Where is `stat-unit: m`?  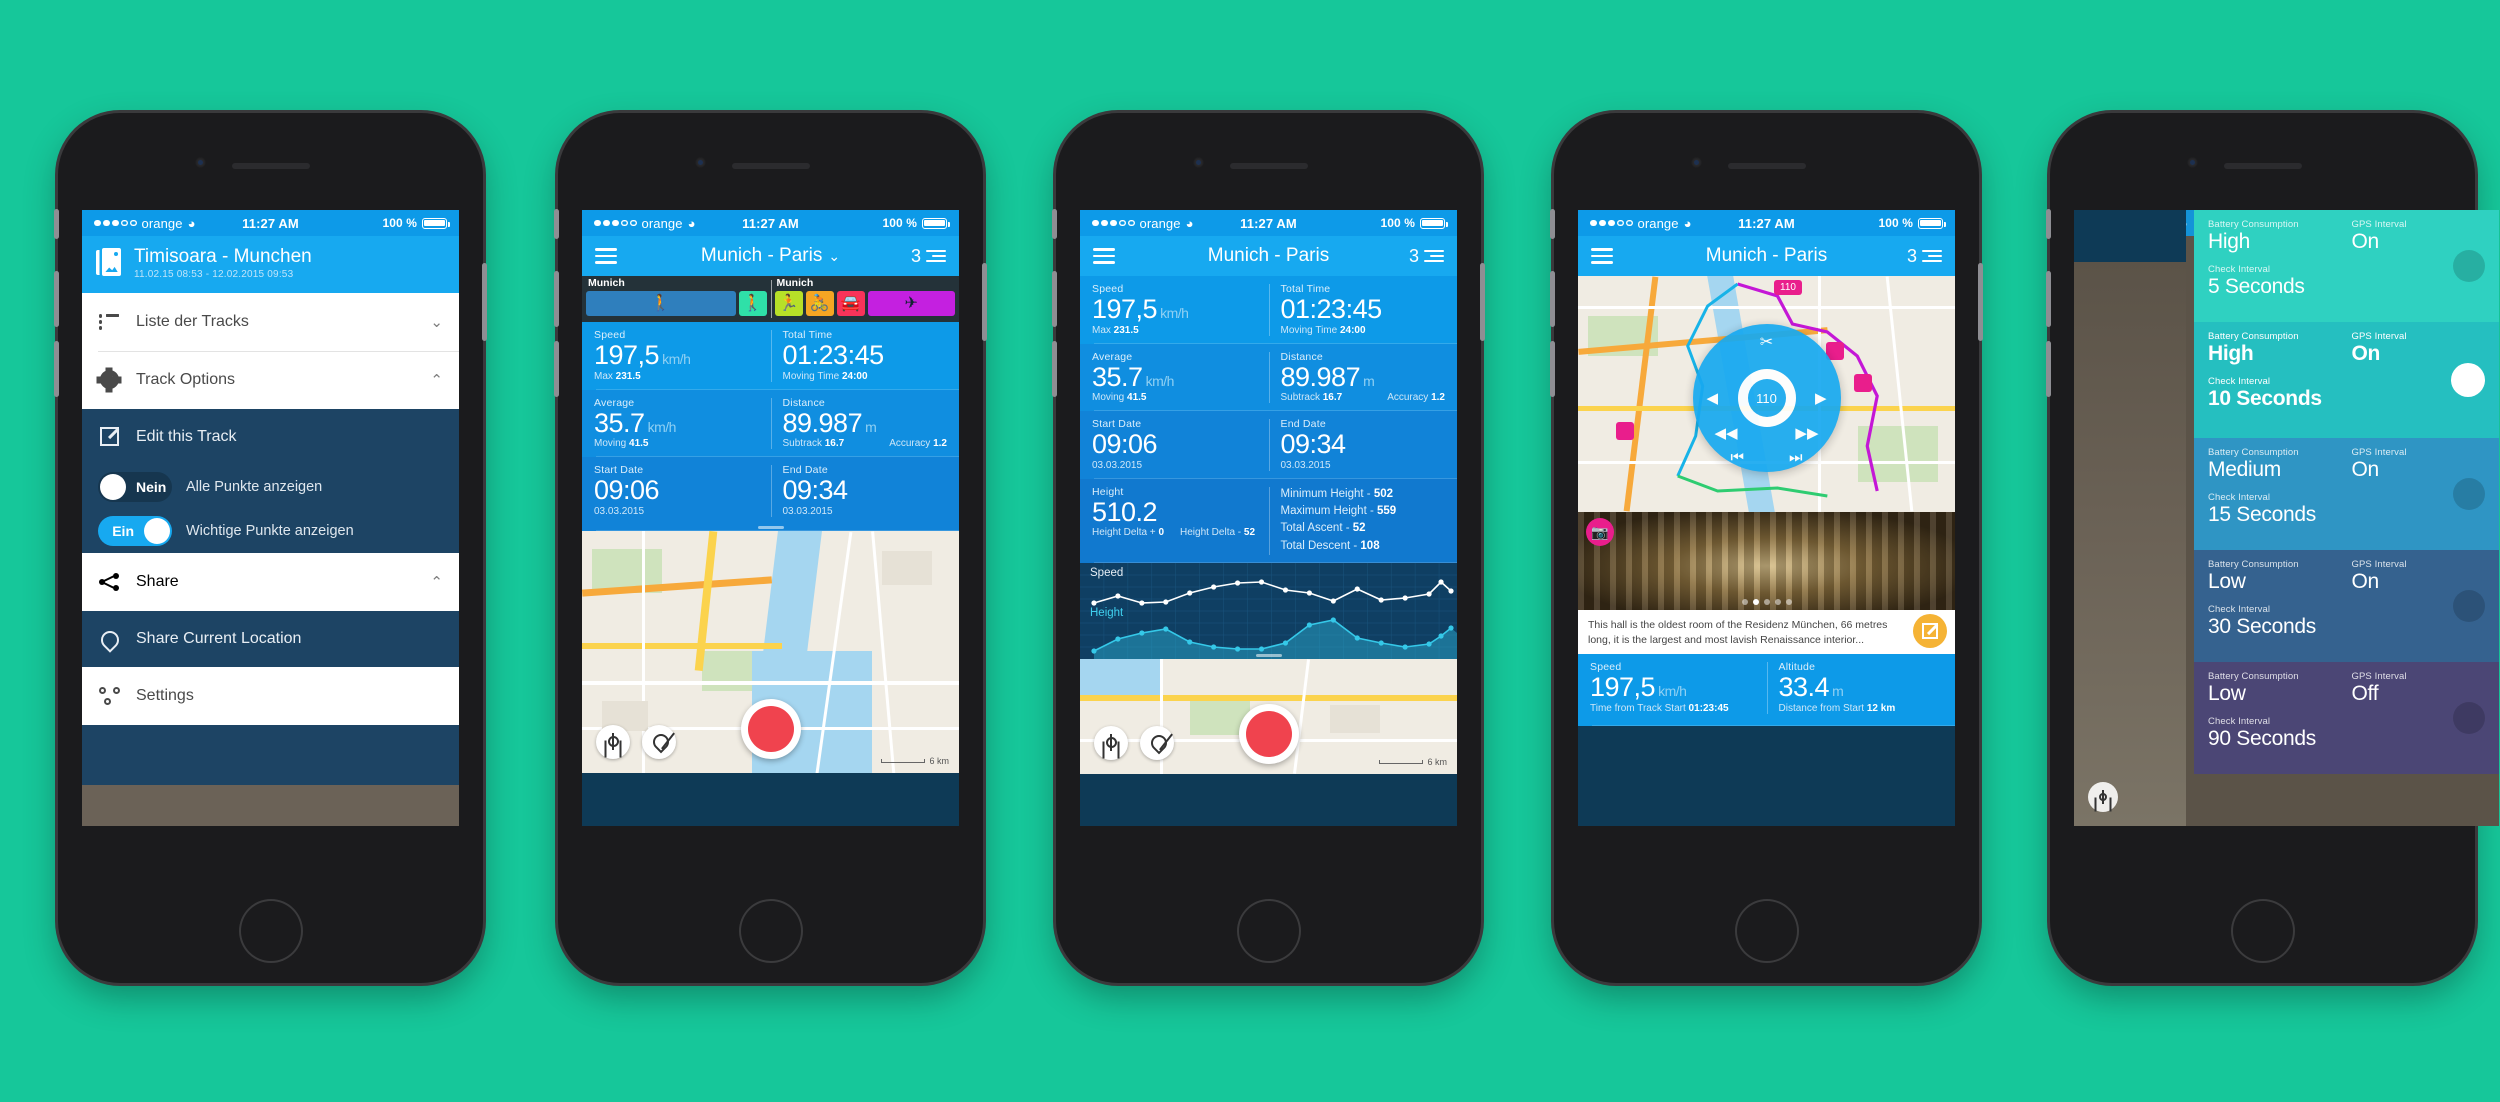
stat-unit: m is located at coordinates (871, 426).